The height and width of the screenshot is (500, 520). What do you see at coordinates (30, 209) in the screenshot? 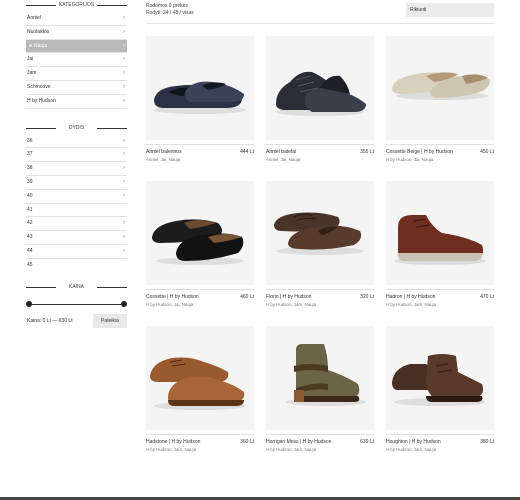
I see `size-label: 41` at bounding box center [30, 209].